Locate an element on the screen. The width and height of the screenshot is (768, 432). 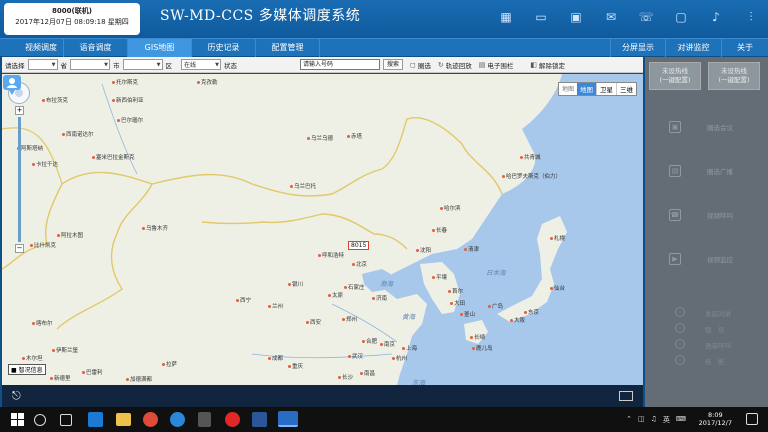
tab-config: 配置管理 is located at coordinates (288, 48).